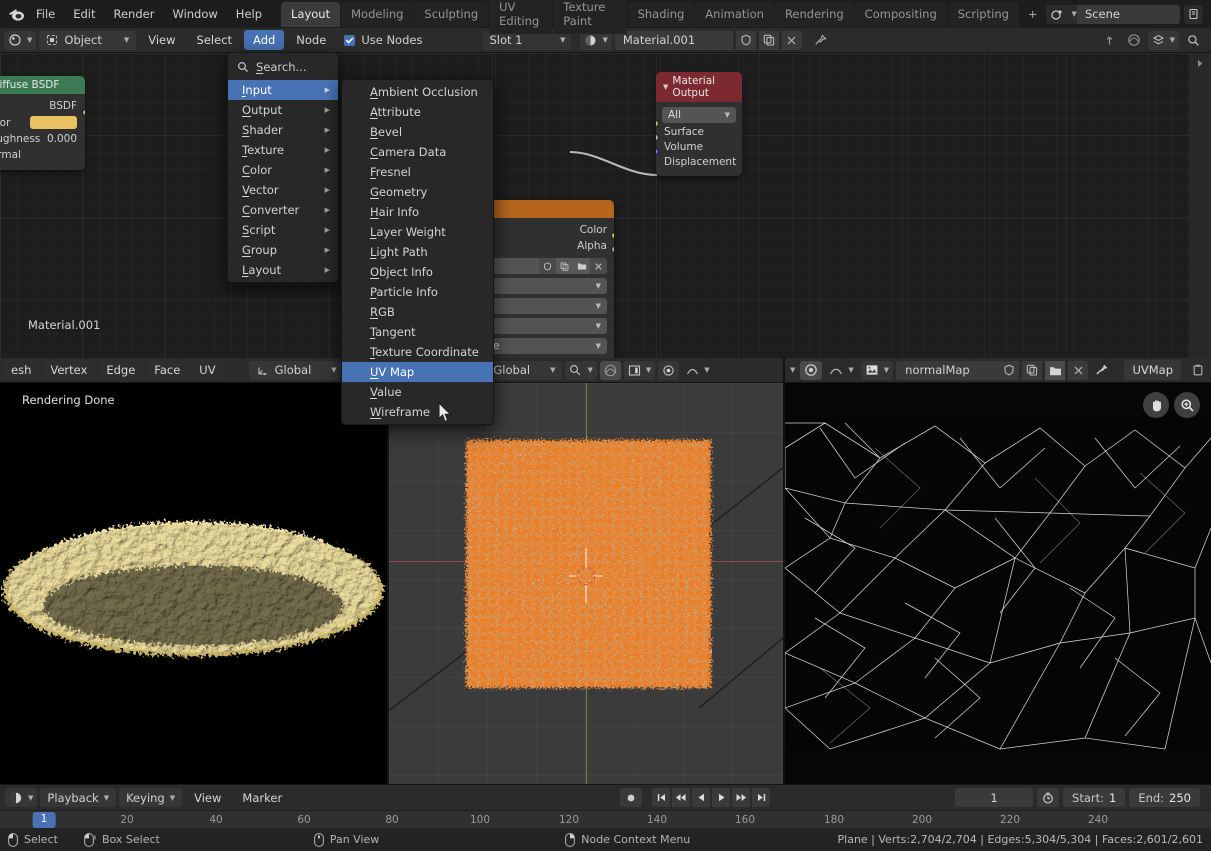 The width and height of the screenshot is (1211, 851). I want to click on displacement-row: Displacement, so click(699, 160).